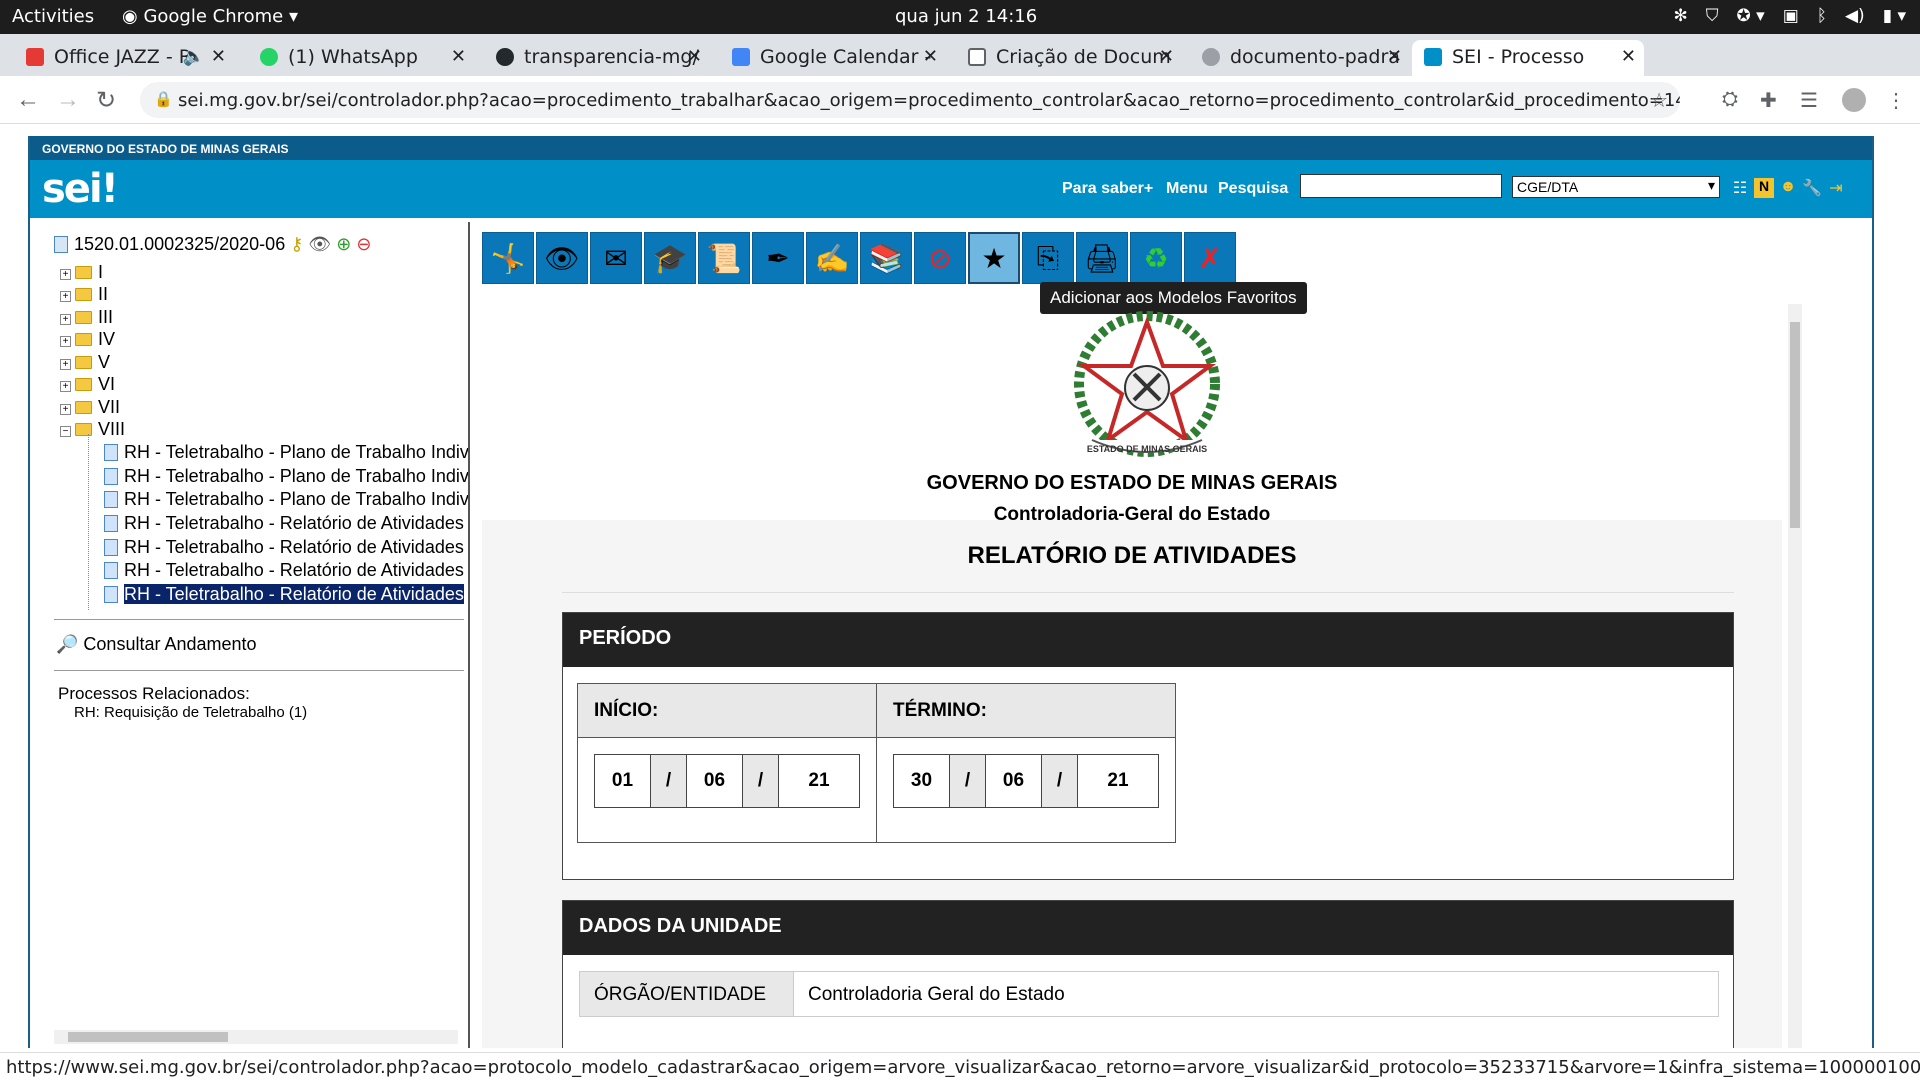 The height and width of the screenshot is (1080, 1920). Describe the element at coordinates (1768, 100) in the screenshot. I see `puzzle-icon: ✚` at that location.